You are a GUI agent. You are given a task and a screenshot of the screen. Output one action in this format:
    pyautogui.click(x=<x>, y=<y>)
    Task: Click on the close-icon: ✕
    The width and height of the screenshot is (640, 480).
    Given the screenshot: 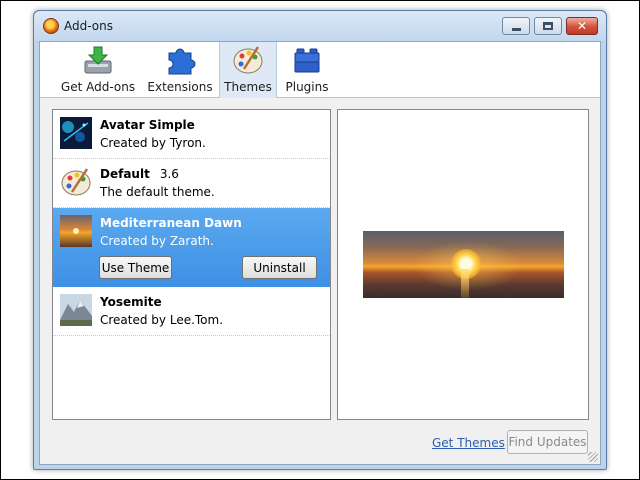 What is the action you would take?
    pyautogui.click(x=582, y=26)
    